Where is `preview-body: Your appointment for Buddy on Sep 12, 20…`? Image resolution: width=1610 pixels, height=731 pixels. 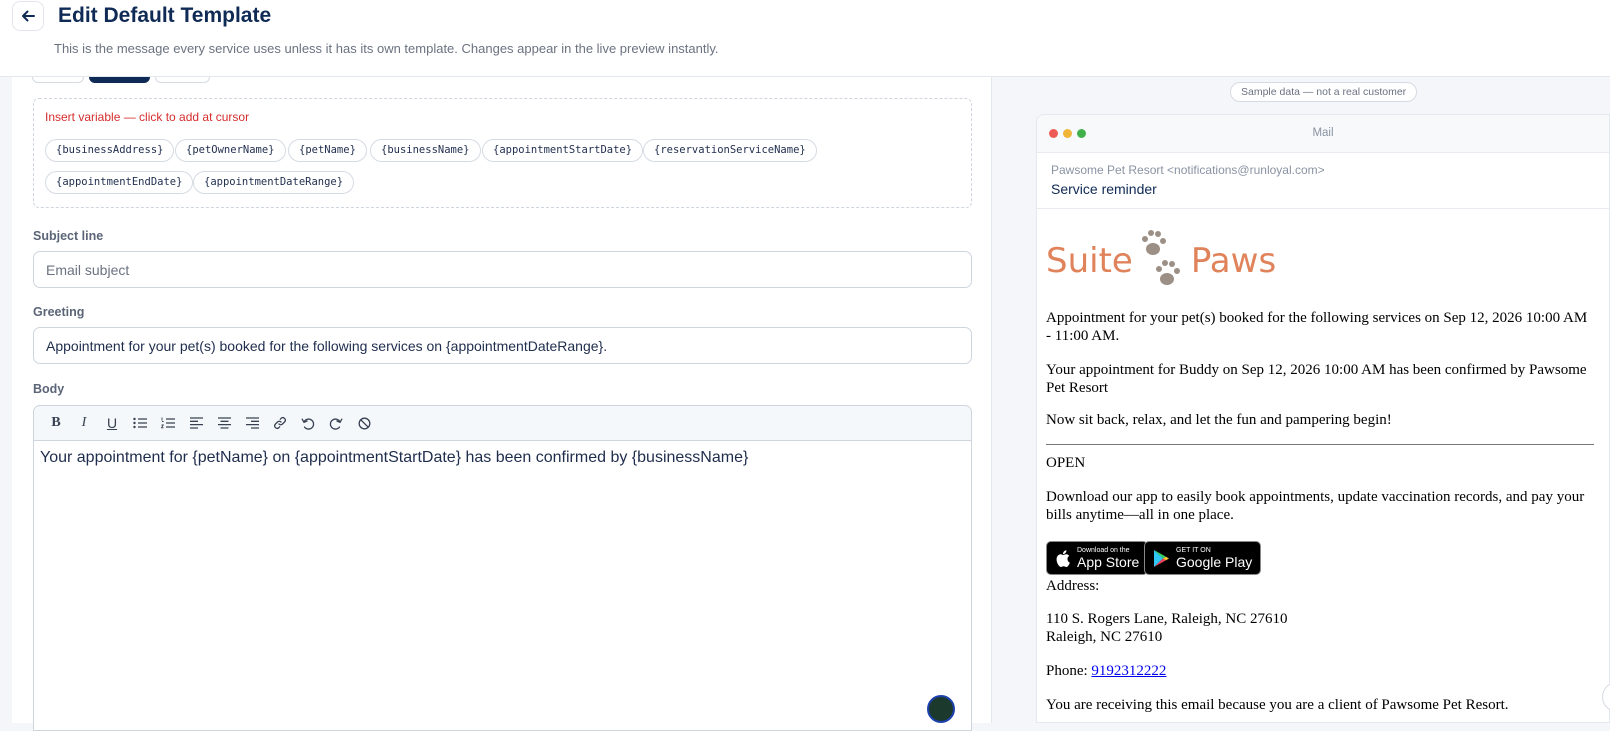 preview-body: Your appointment for Buddy on Sep 12, 20… is located at coordinates (1316, 379).